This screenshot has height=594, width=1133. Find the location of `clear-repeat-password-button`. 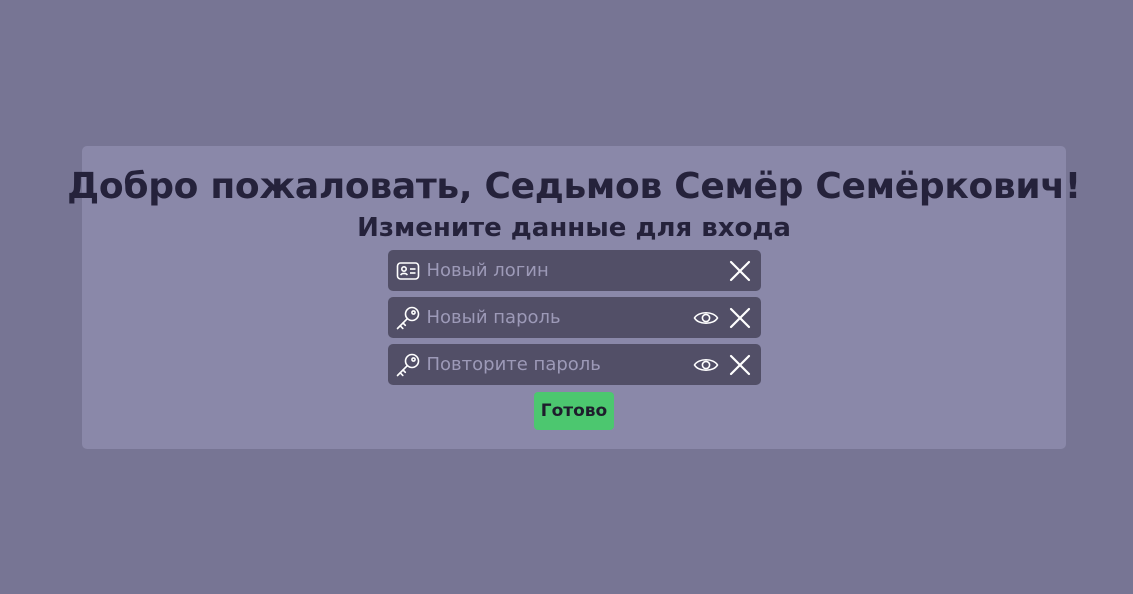

clear-repeat-password-button is located at coordinates (740, 365).